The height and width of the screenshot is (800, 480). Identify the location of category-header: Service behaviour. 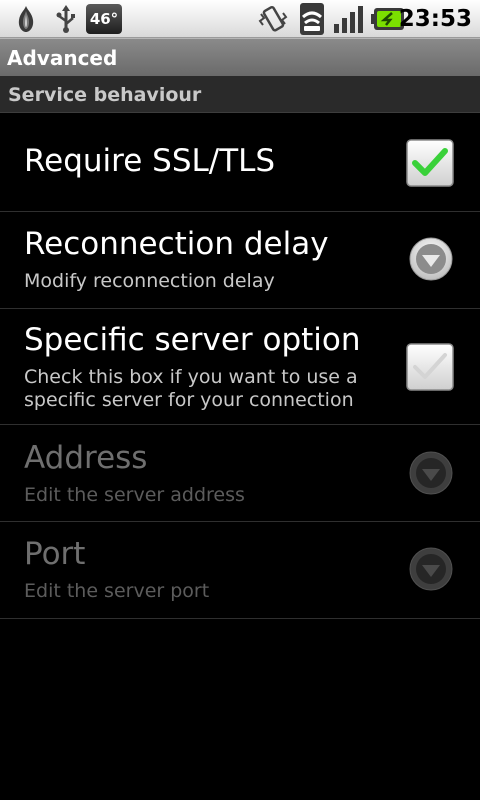
(240, 94).